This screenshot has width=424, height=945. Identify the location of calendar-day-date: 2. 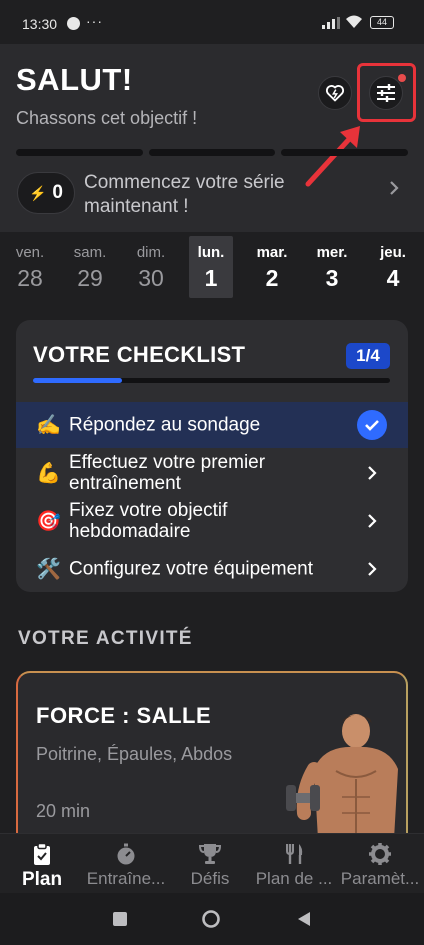
(272, 278).